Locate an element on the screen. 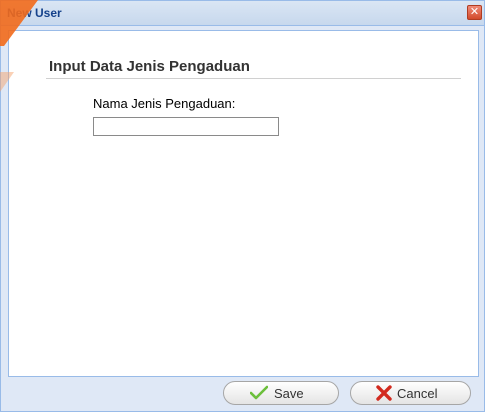 The width and height of the screenshot is (485, 412). checkmark-icon is located at coordinates (259, 392).